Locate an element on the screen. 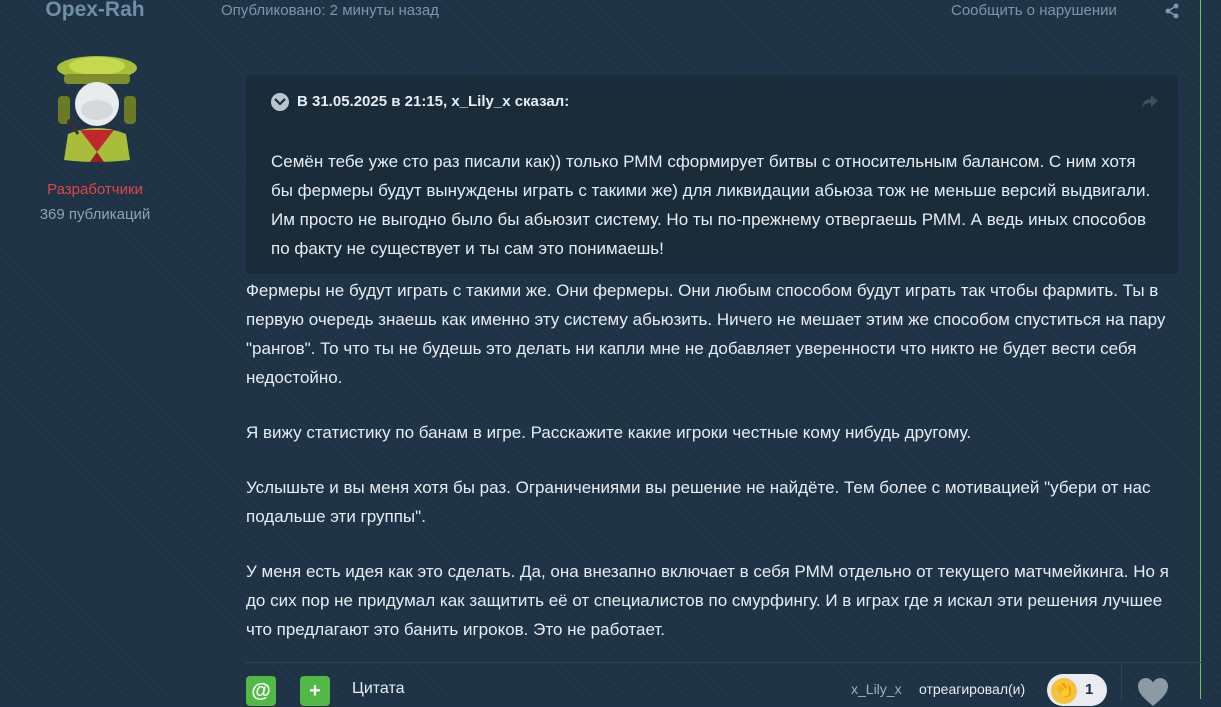 The image size is (1221, 707). mention-button: @ is located at coordinates (261, 691).